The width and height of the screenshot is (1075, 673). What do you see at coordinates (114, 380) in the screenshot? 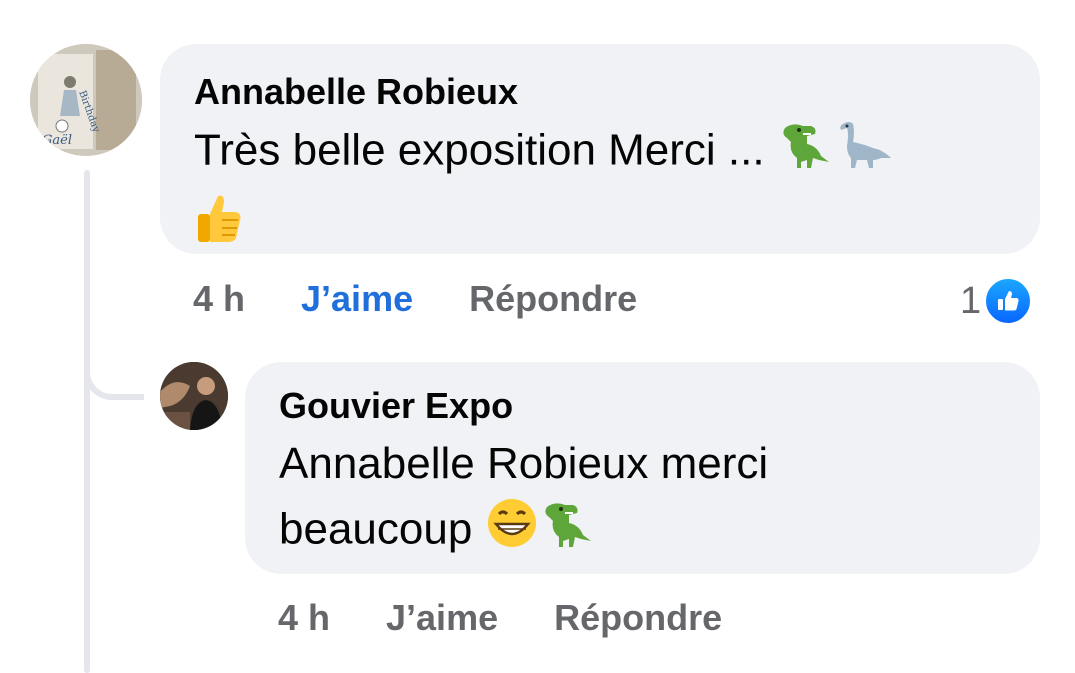
I see `thread-connector` at bounding box center [114, 380].